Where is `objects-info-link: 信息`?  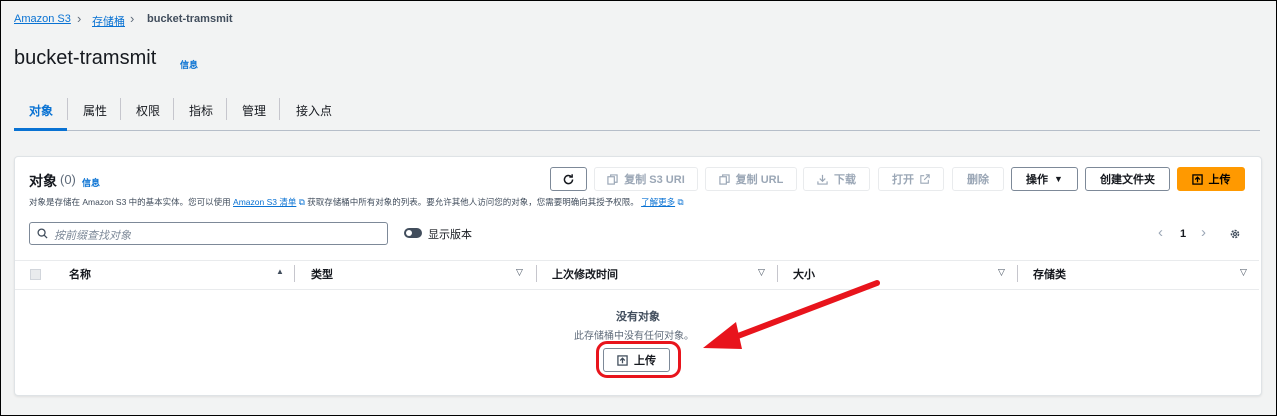 objects-info-link: 信息 is located at coordinates (91, 182).